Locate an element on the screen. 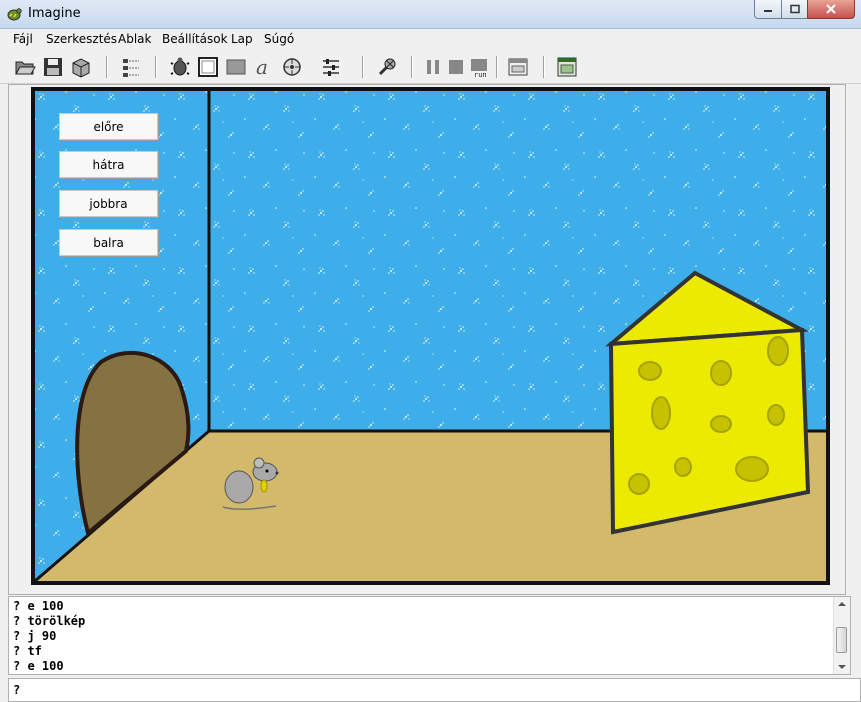 Image resolution: width=861 pixels, height=702 pixels. scroll-down-icon is located at coordinates (842, 667).